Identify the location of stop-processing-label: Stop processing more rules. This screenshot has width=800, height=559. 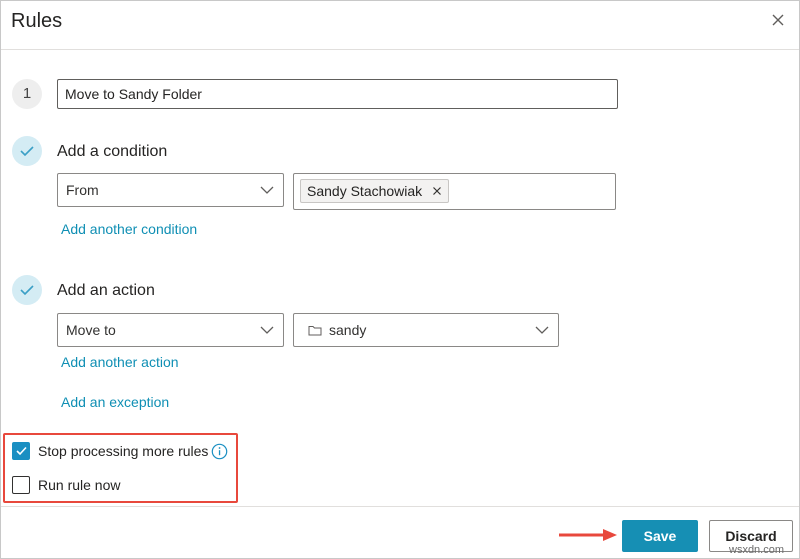
(123, 451).